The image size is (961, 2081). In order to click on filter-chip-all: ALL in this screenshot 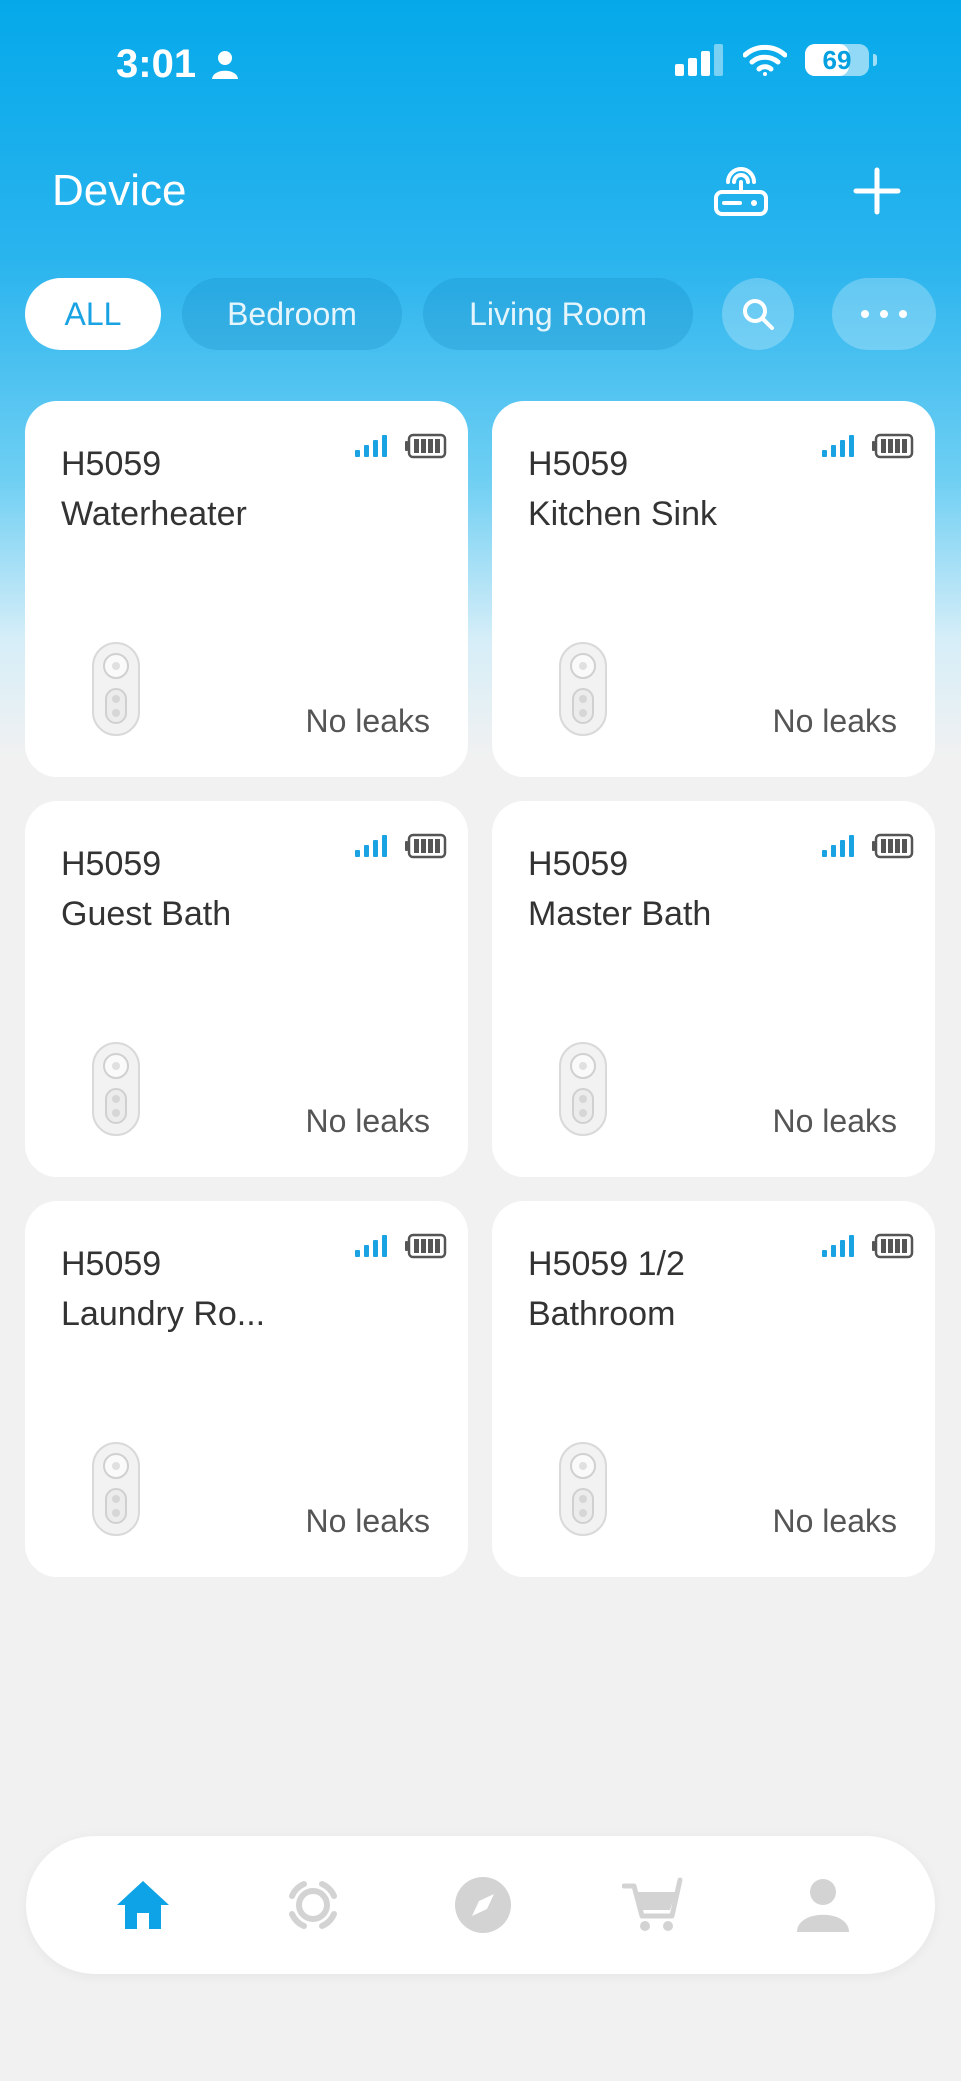, I will do `click(93, 314)`.